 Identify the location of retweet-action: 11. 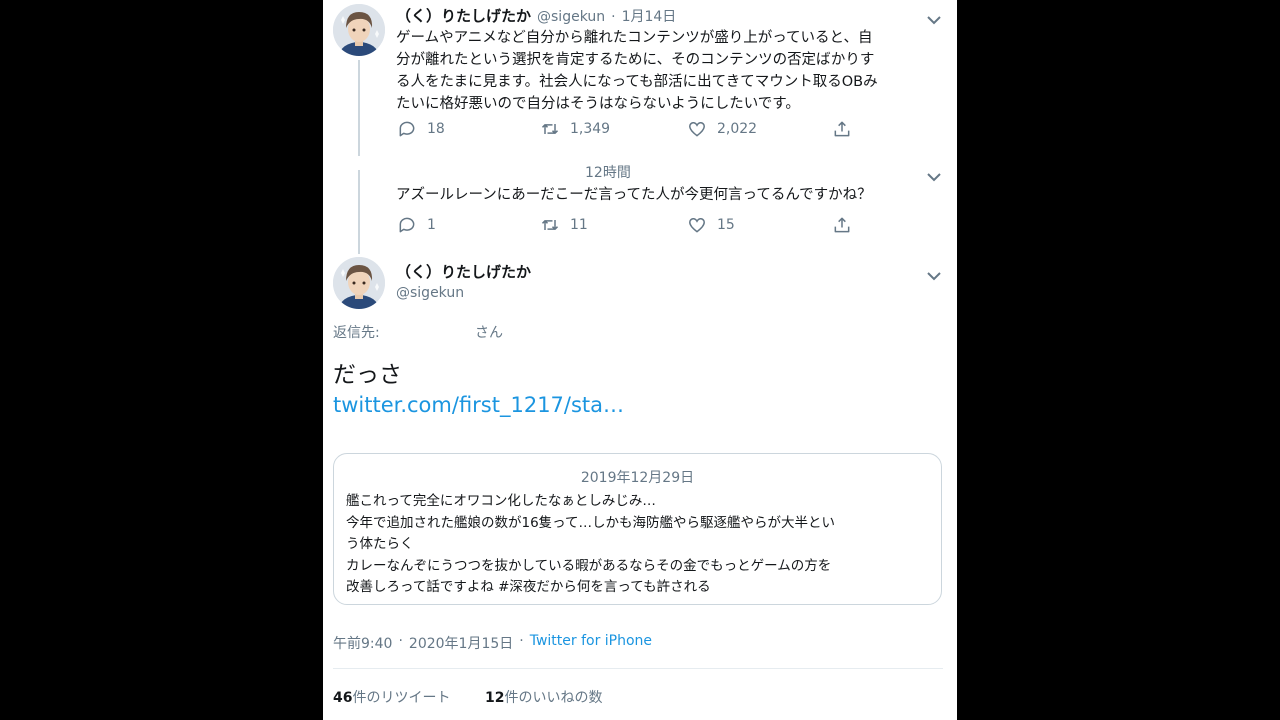
(564, 225).